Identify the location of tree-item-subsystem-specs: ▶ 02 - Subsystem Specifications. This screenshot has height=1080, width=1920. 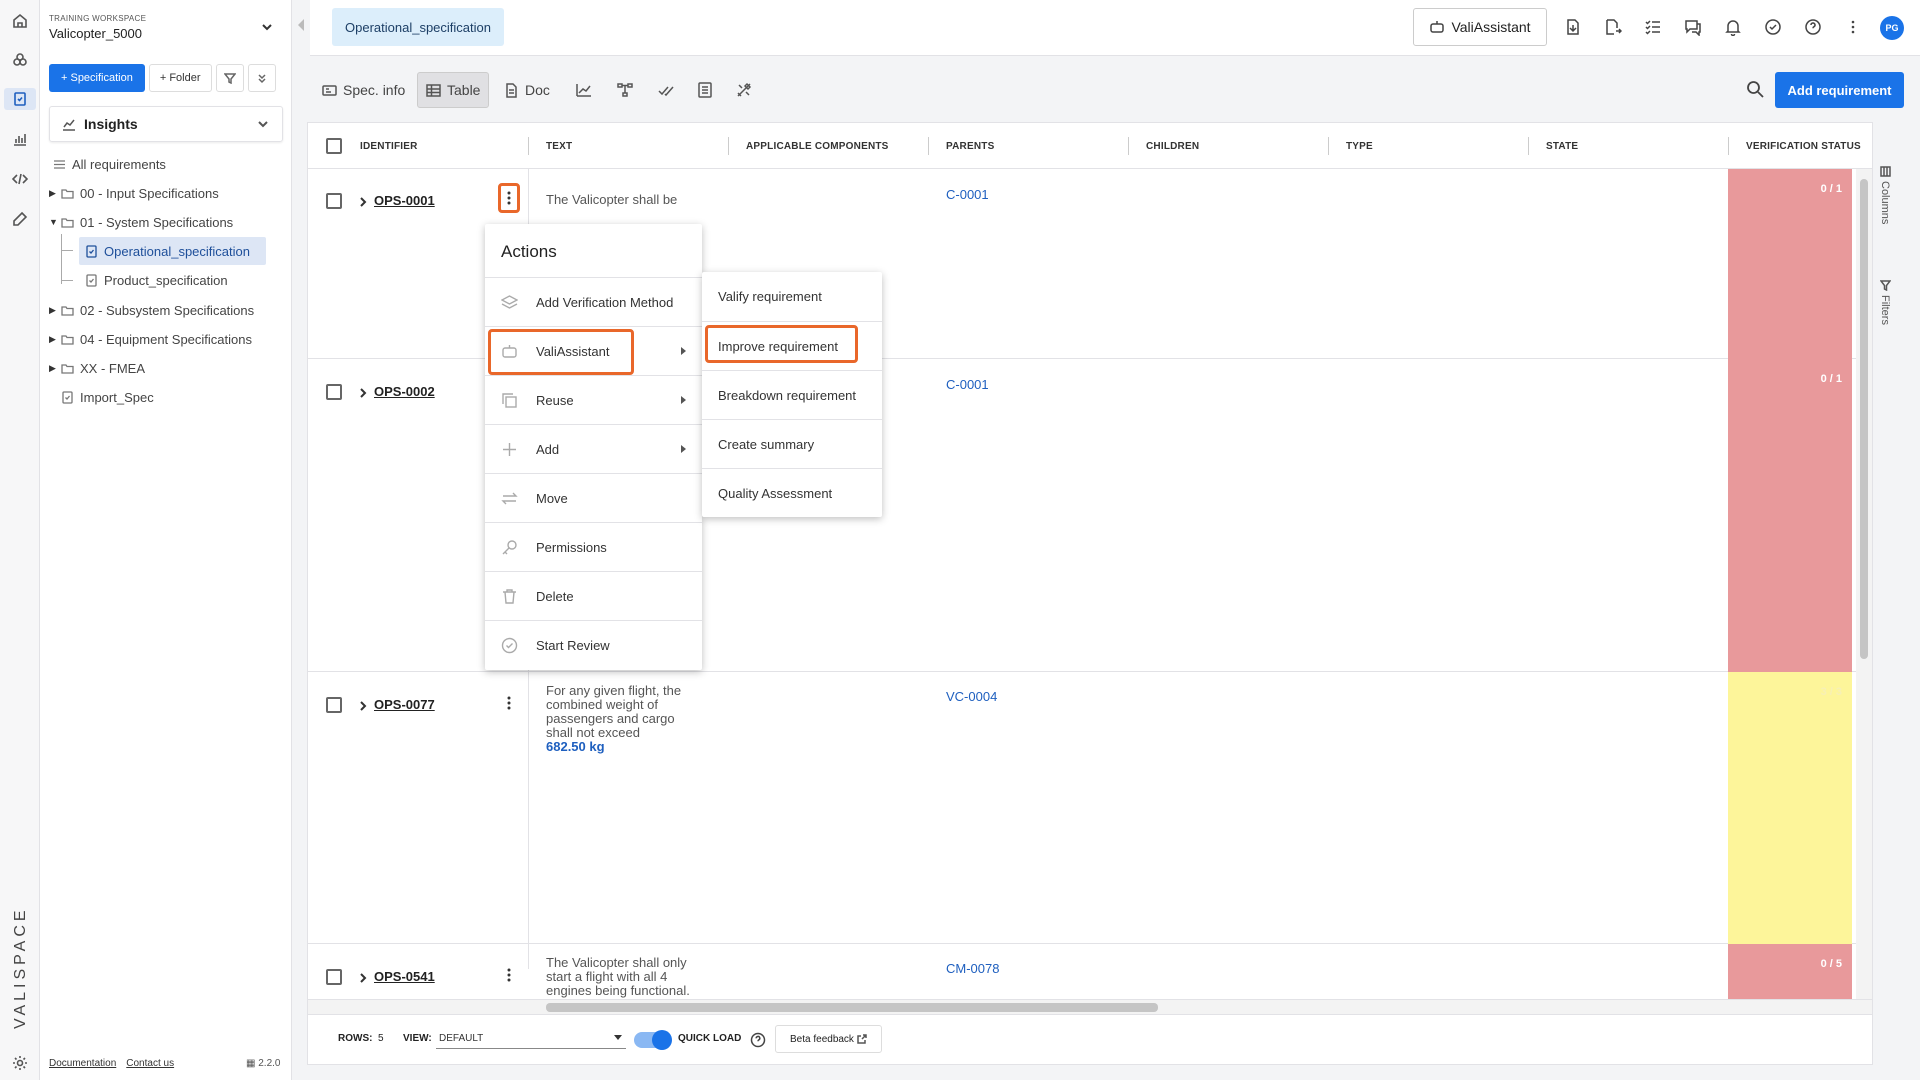
(151, 310).